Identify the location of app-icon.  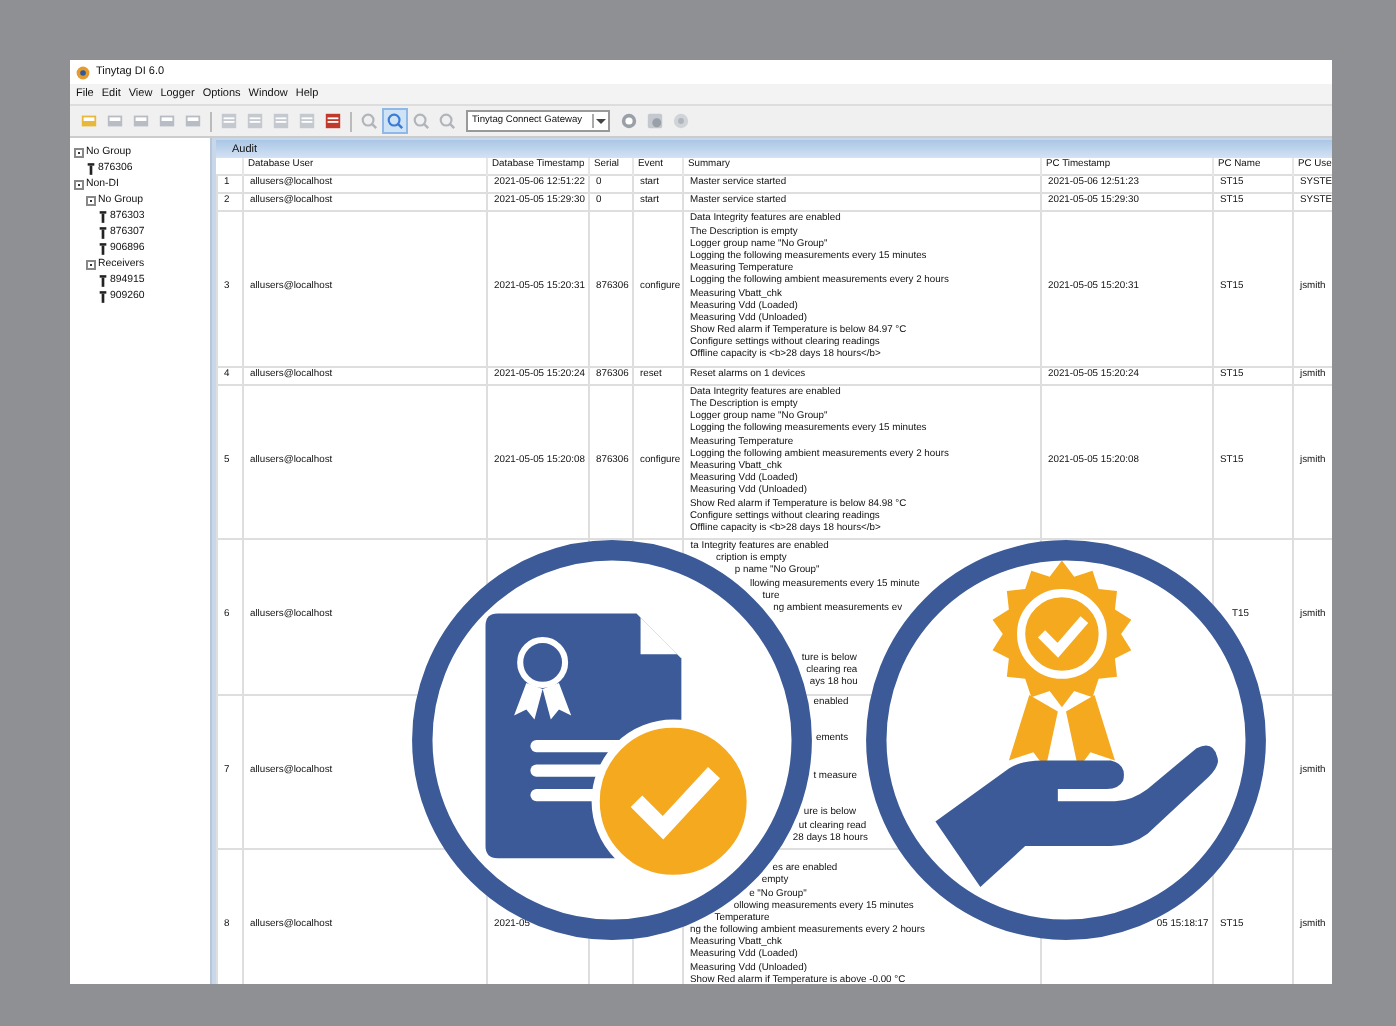
(83, 72).